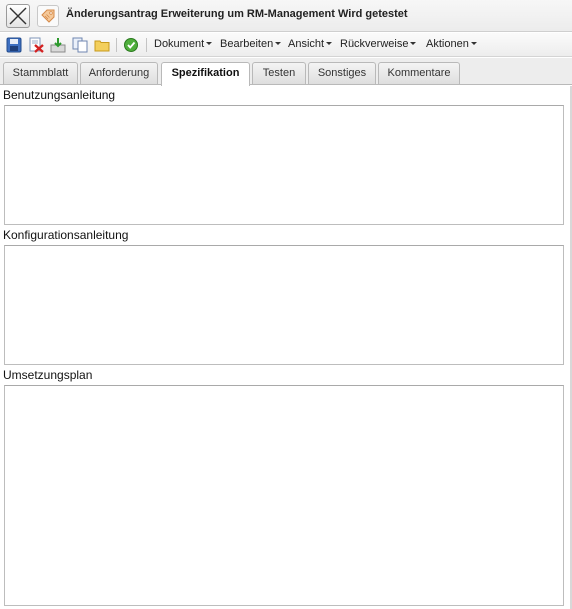  Describe the element at coordinates (14, 45) in the screenshot. I see `save-icon` at that location.